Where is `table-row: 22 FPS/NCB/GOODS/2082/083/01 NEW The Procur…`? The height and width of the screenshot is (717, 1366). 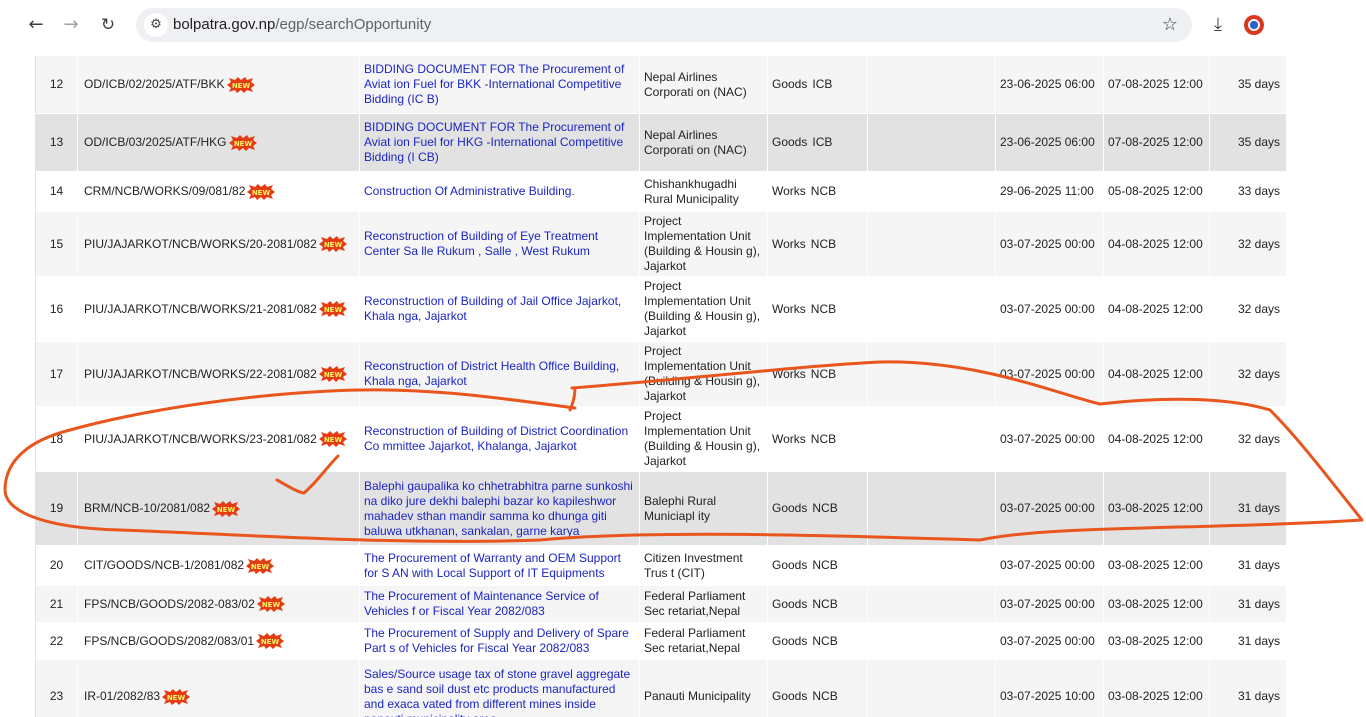 table-row: 22 FPS/NCB/GOODS/2082/083/01 NEW The Procur… is located at coordinates (661, 641).